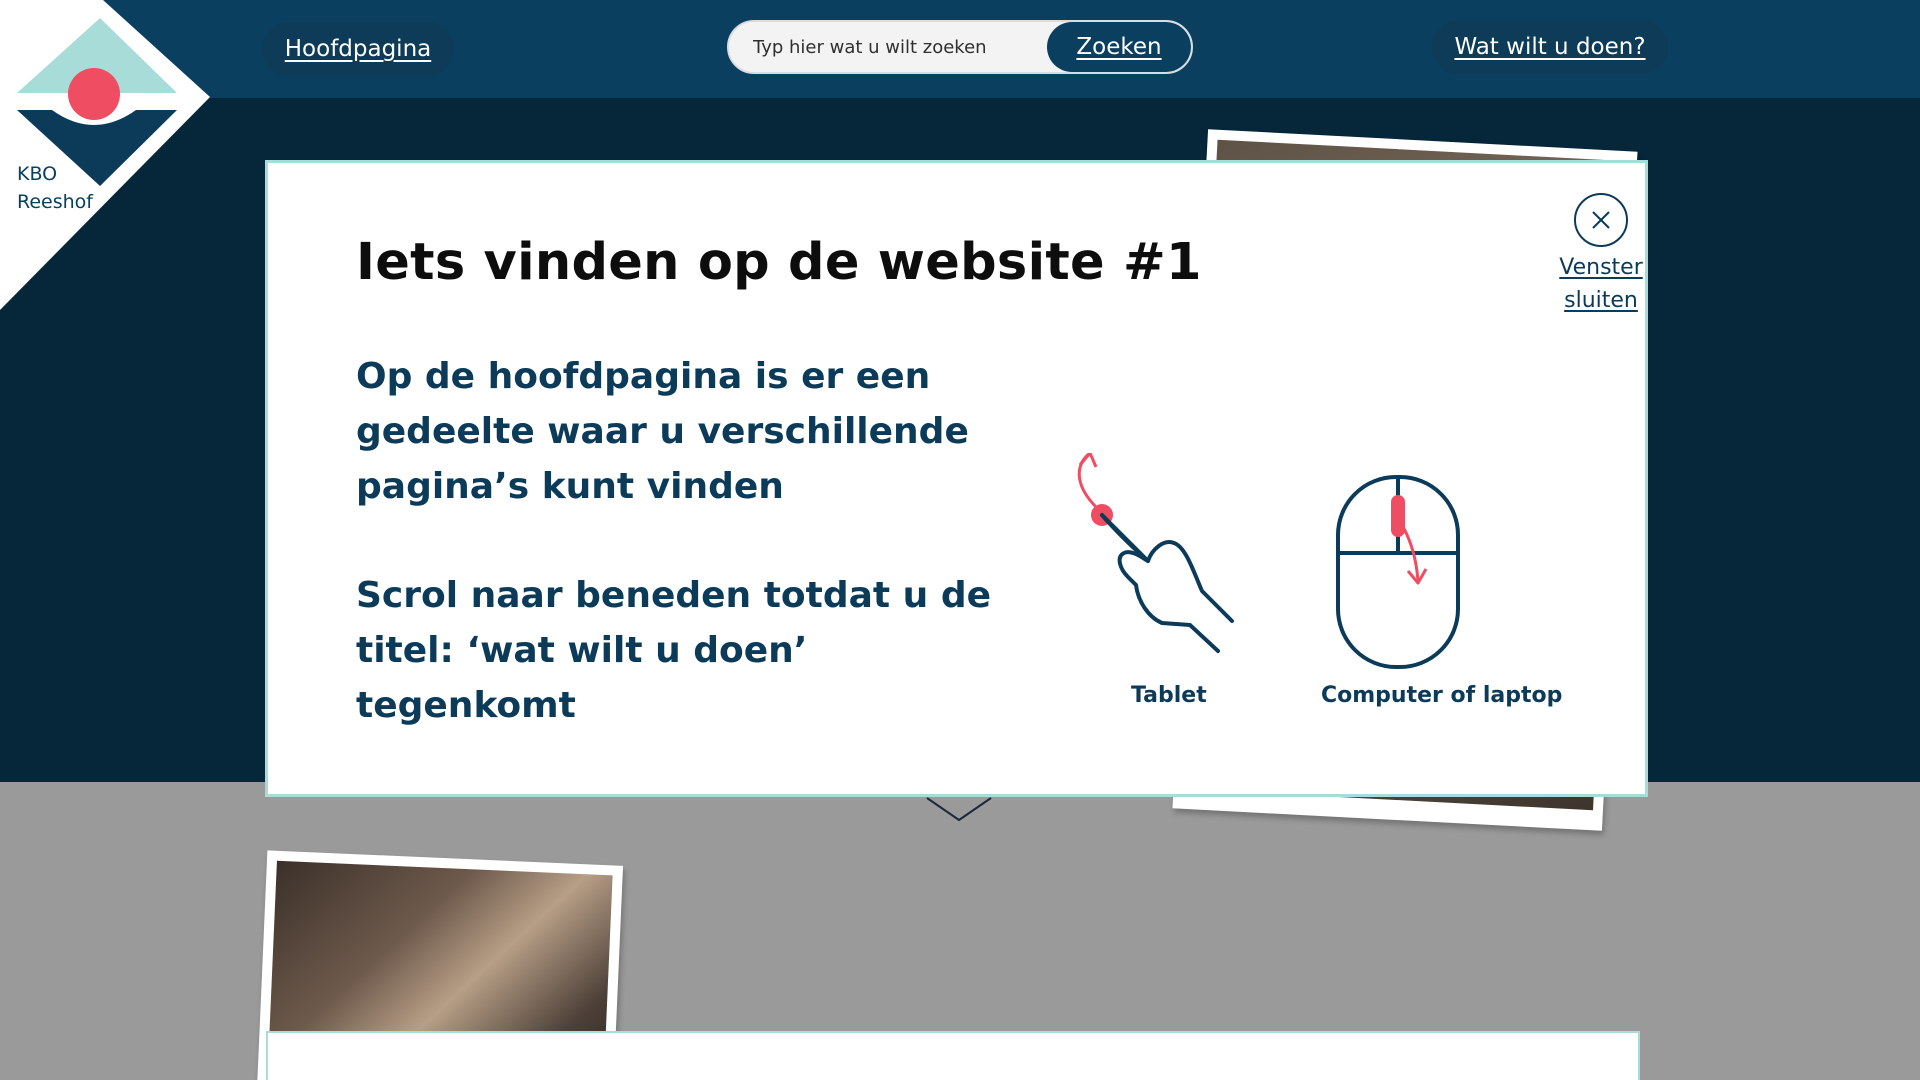 The width and height of the screenshot is (1920, 1080). Describe the element at coordinates (889, 47) in the screenshot. I see `search-input` at that location.